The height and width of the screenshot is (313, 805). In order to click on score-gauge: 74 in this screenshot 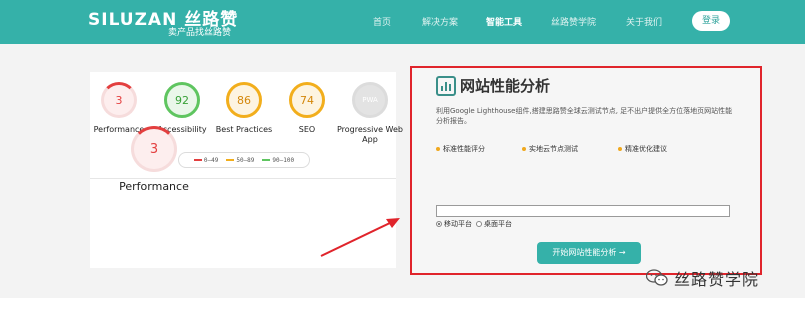, I will do `click(307, 100)`.